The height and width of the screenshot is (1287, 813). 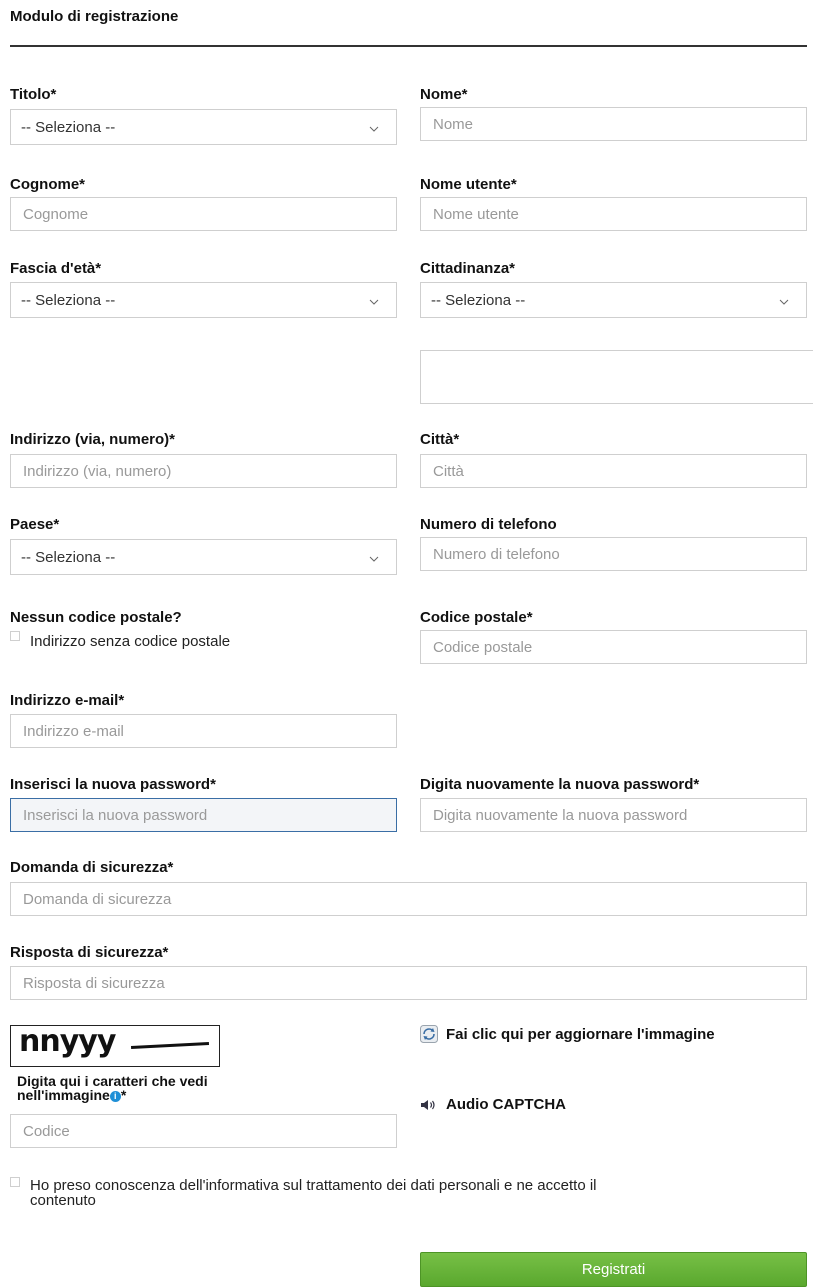 What do you see at coordinates (560, 815) in the screenshot?
I see `password2-placeholder: Digita nuovamente la nuova password` at bounding box center [560, 815].